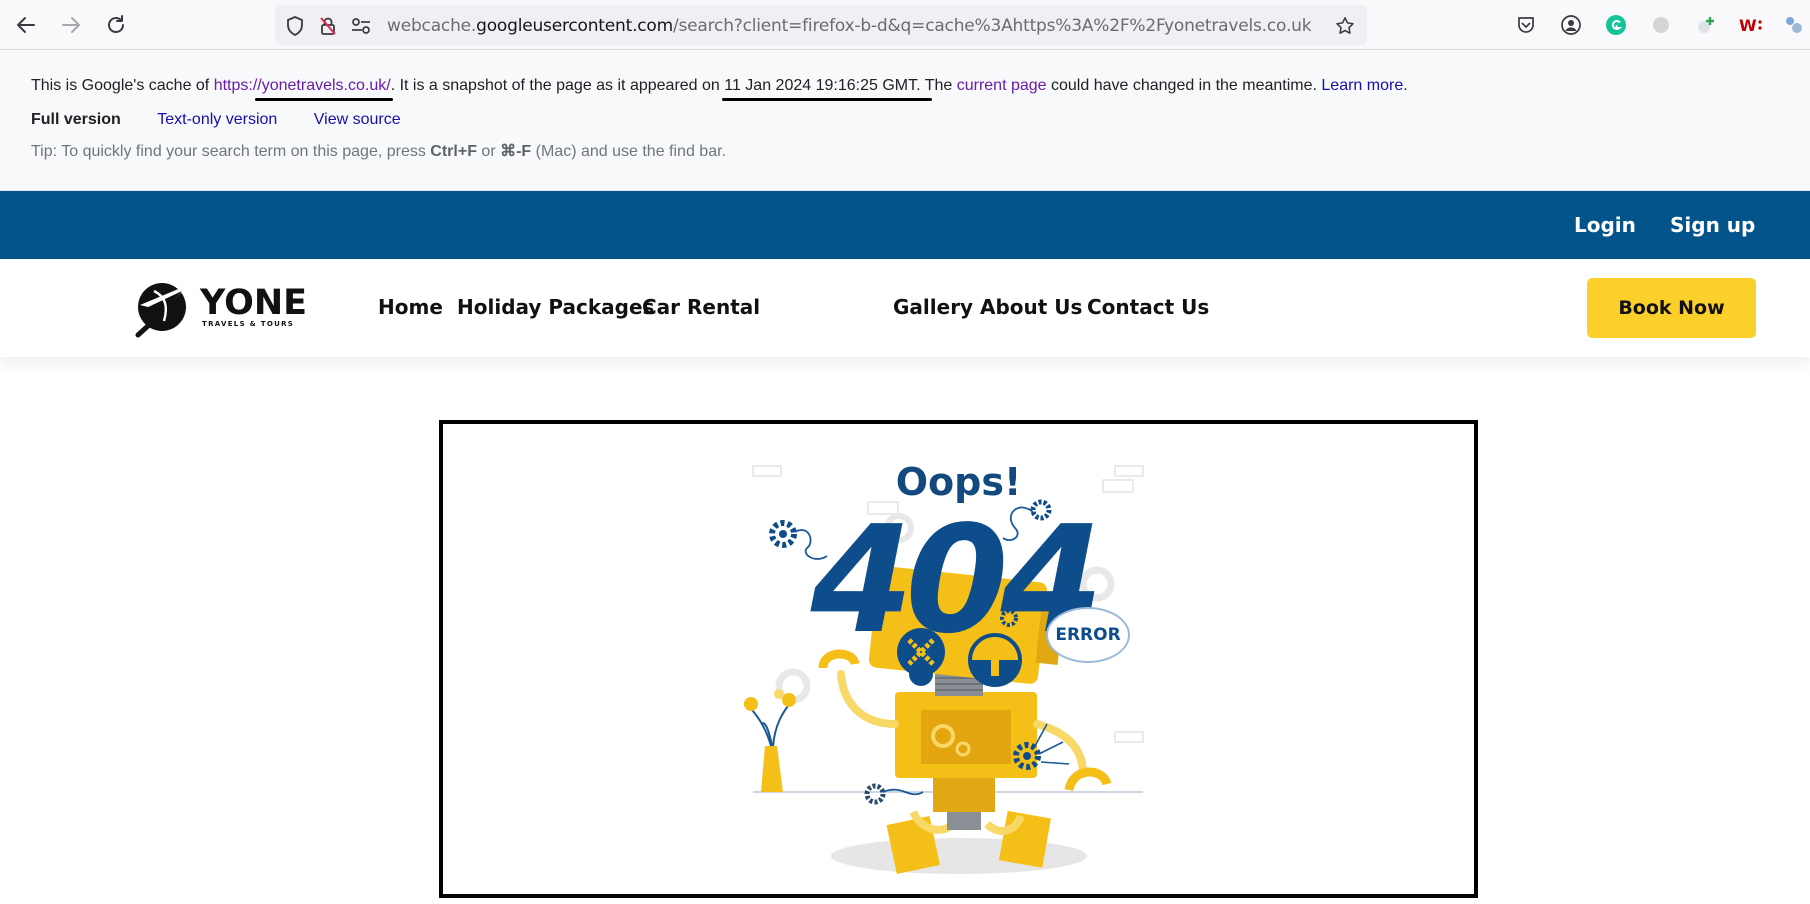 This screenshot has height=904, width=1810. What do you see at coordinates (161, 310) in the screenshot?
I see `yone-logo-mark-icon` at bounding box center [161, 310].